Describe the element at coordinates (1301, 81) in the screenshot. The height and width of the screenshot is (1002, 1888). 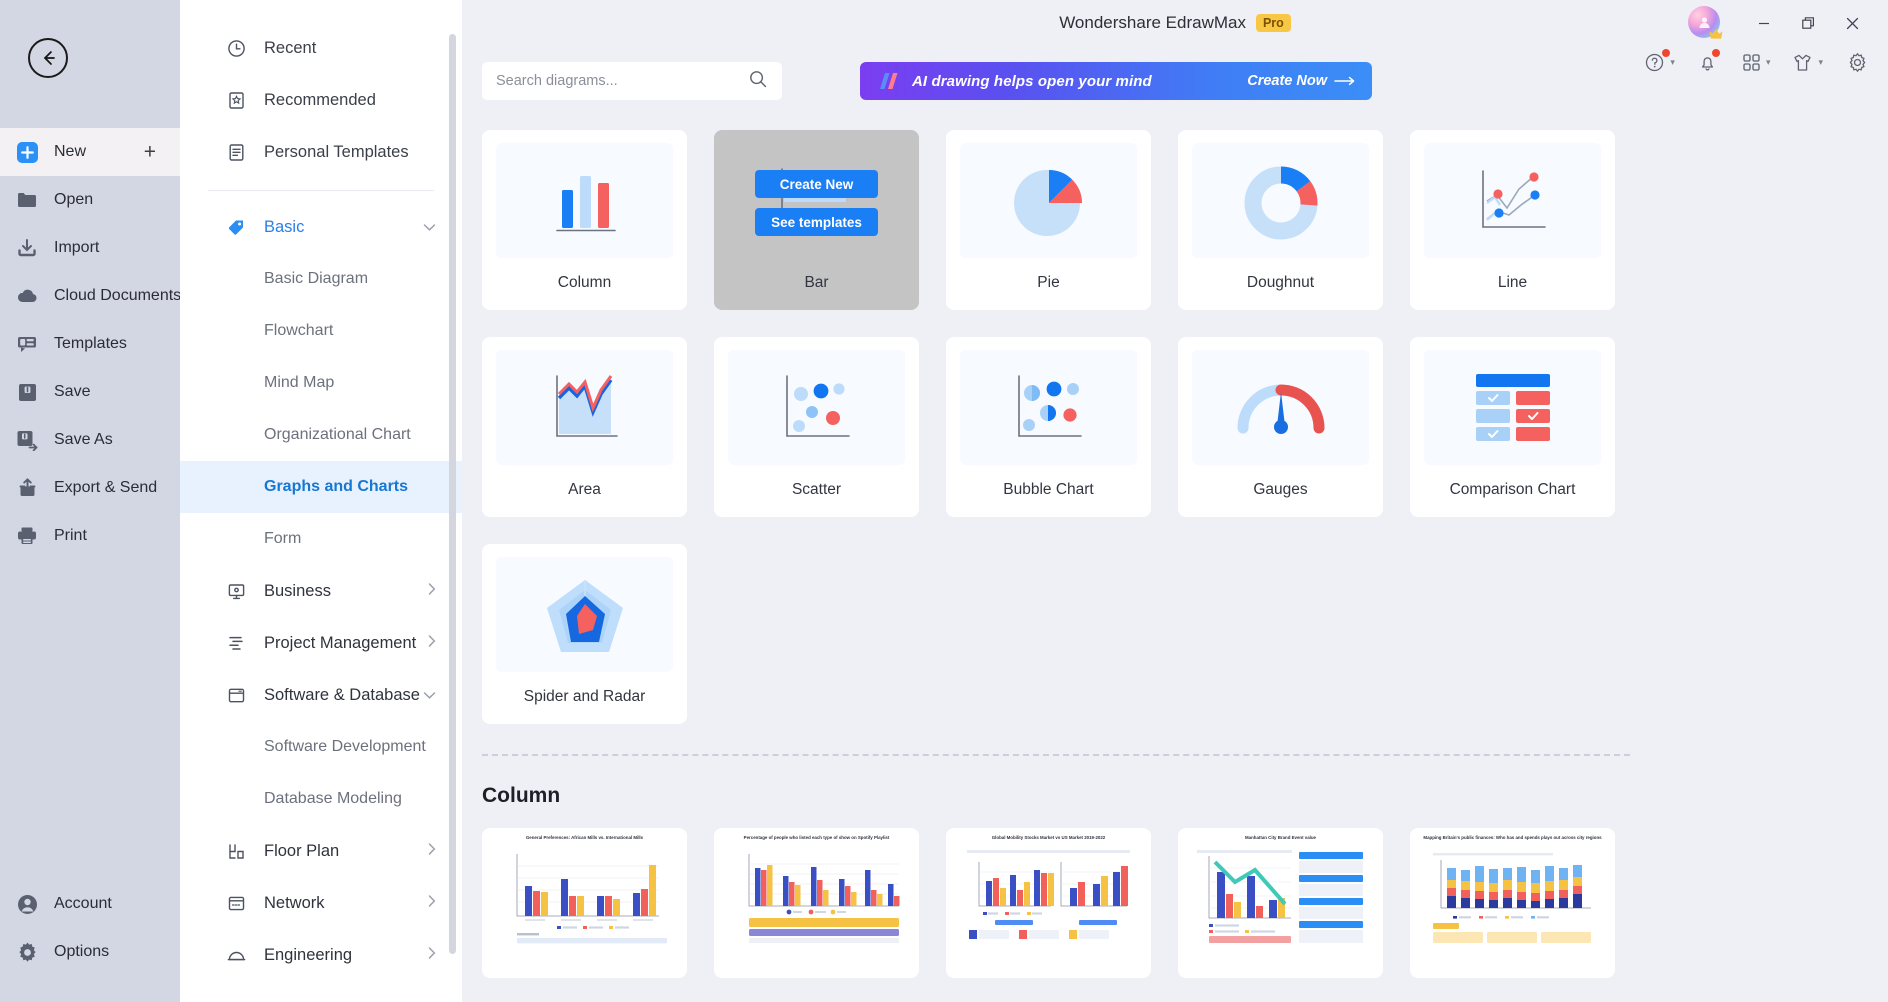
I see `create-now-button: Create Now` at that location.